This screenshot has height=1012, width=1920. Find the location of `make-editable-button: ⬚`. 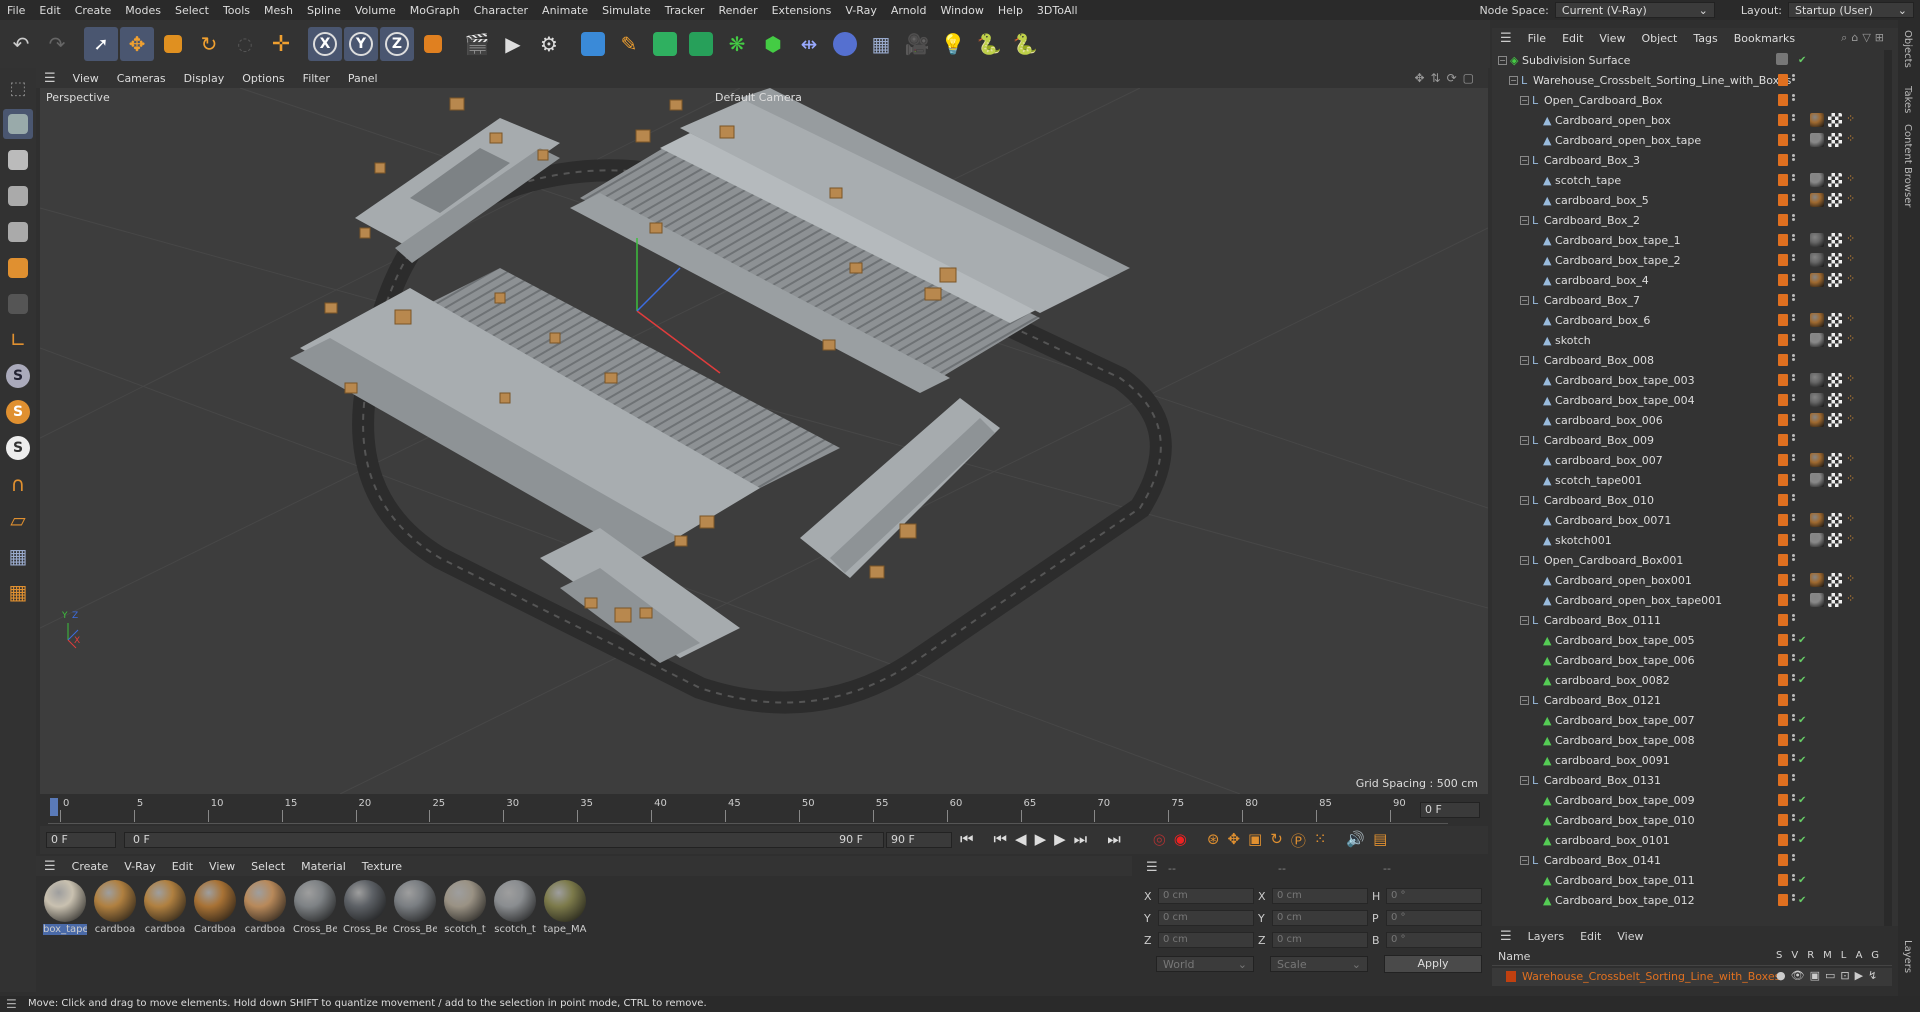

make-editable-button: ⬚ is located at coordinates (18, 88).